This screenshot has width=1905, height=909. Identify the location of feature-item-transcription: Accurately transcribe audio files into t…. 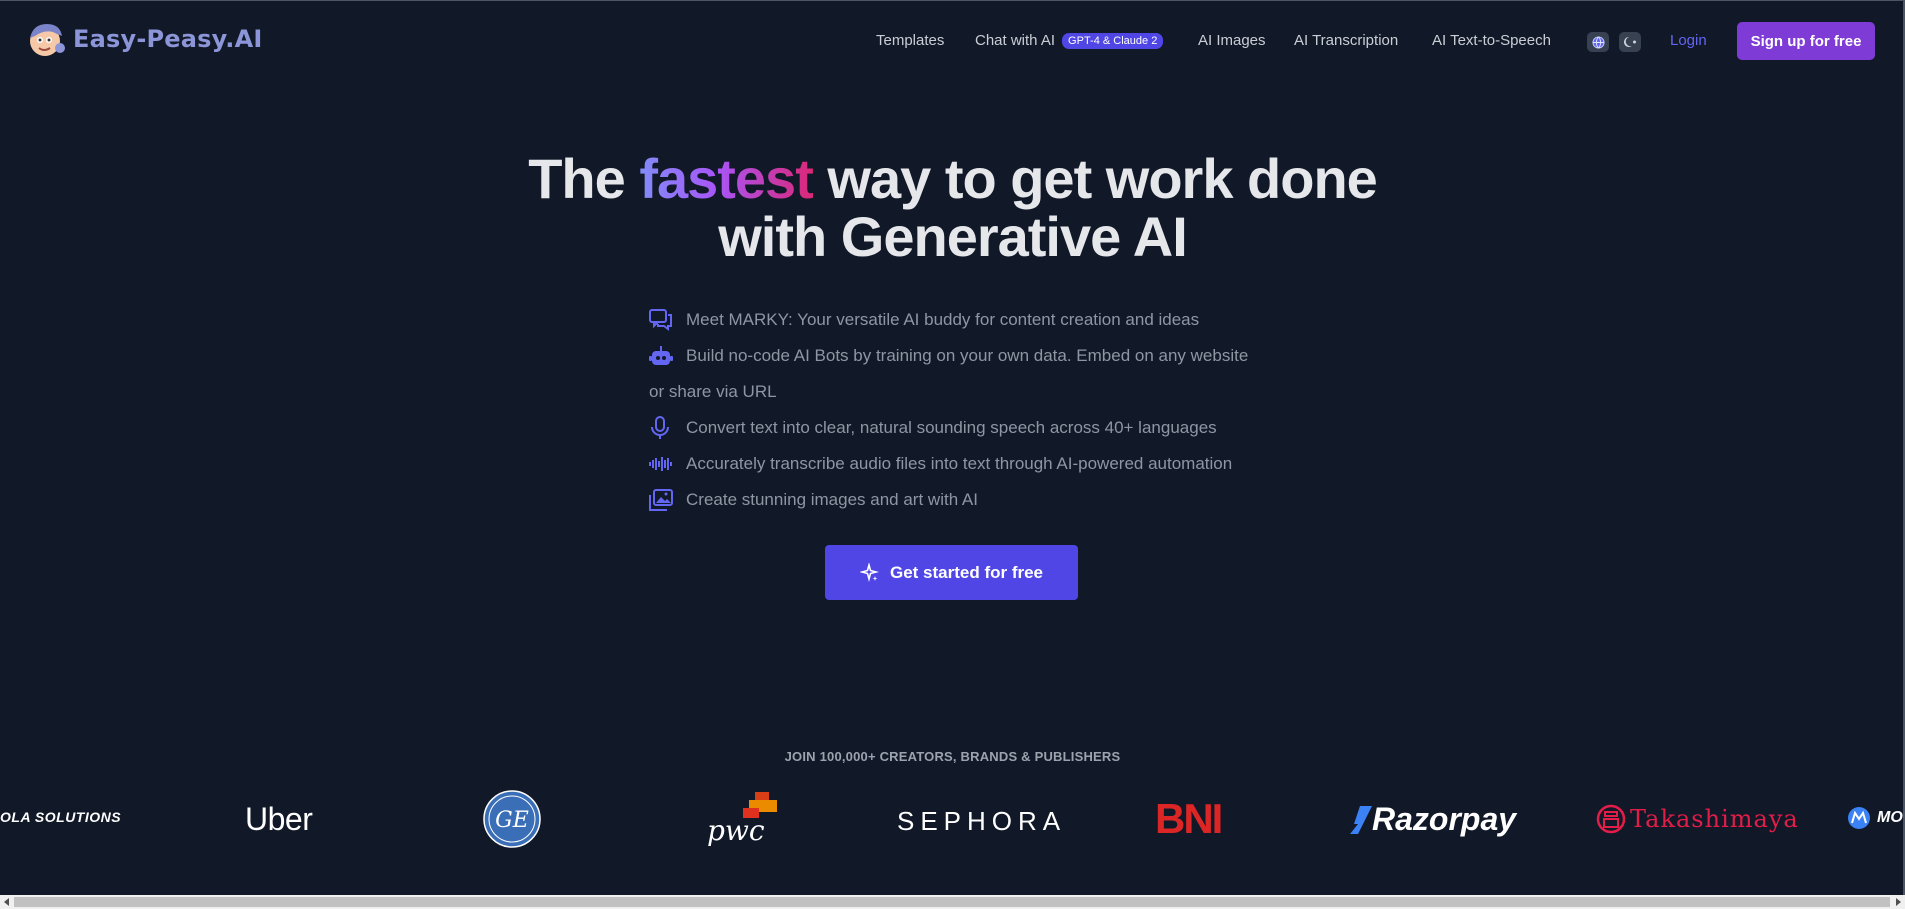
(949, 464).